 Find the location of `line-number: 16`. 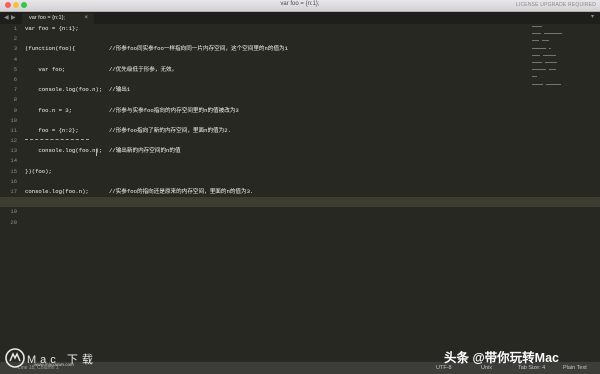

line-number: 16 is located at coordinates (13, 181).